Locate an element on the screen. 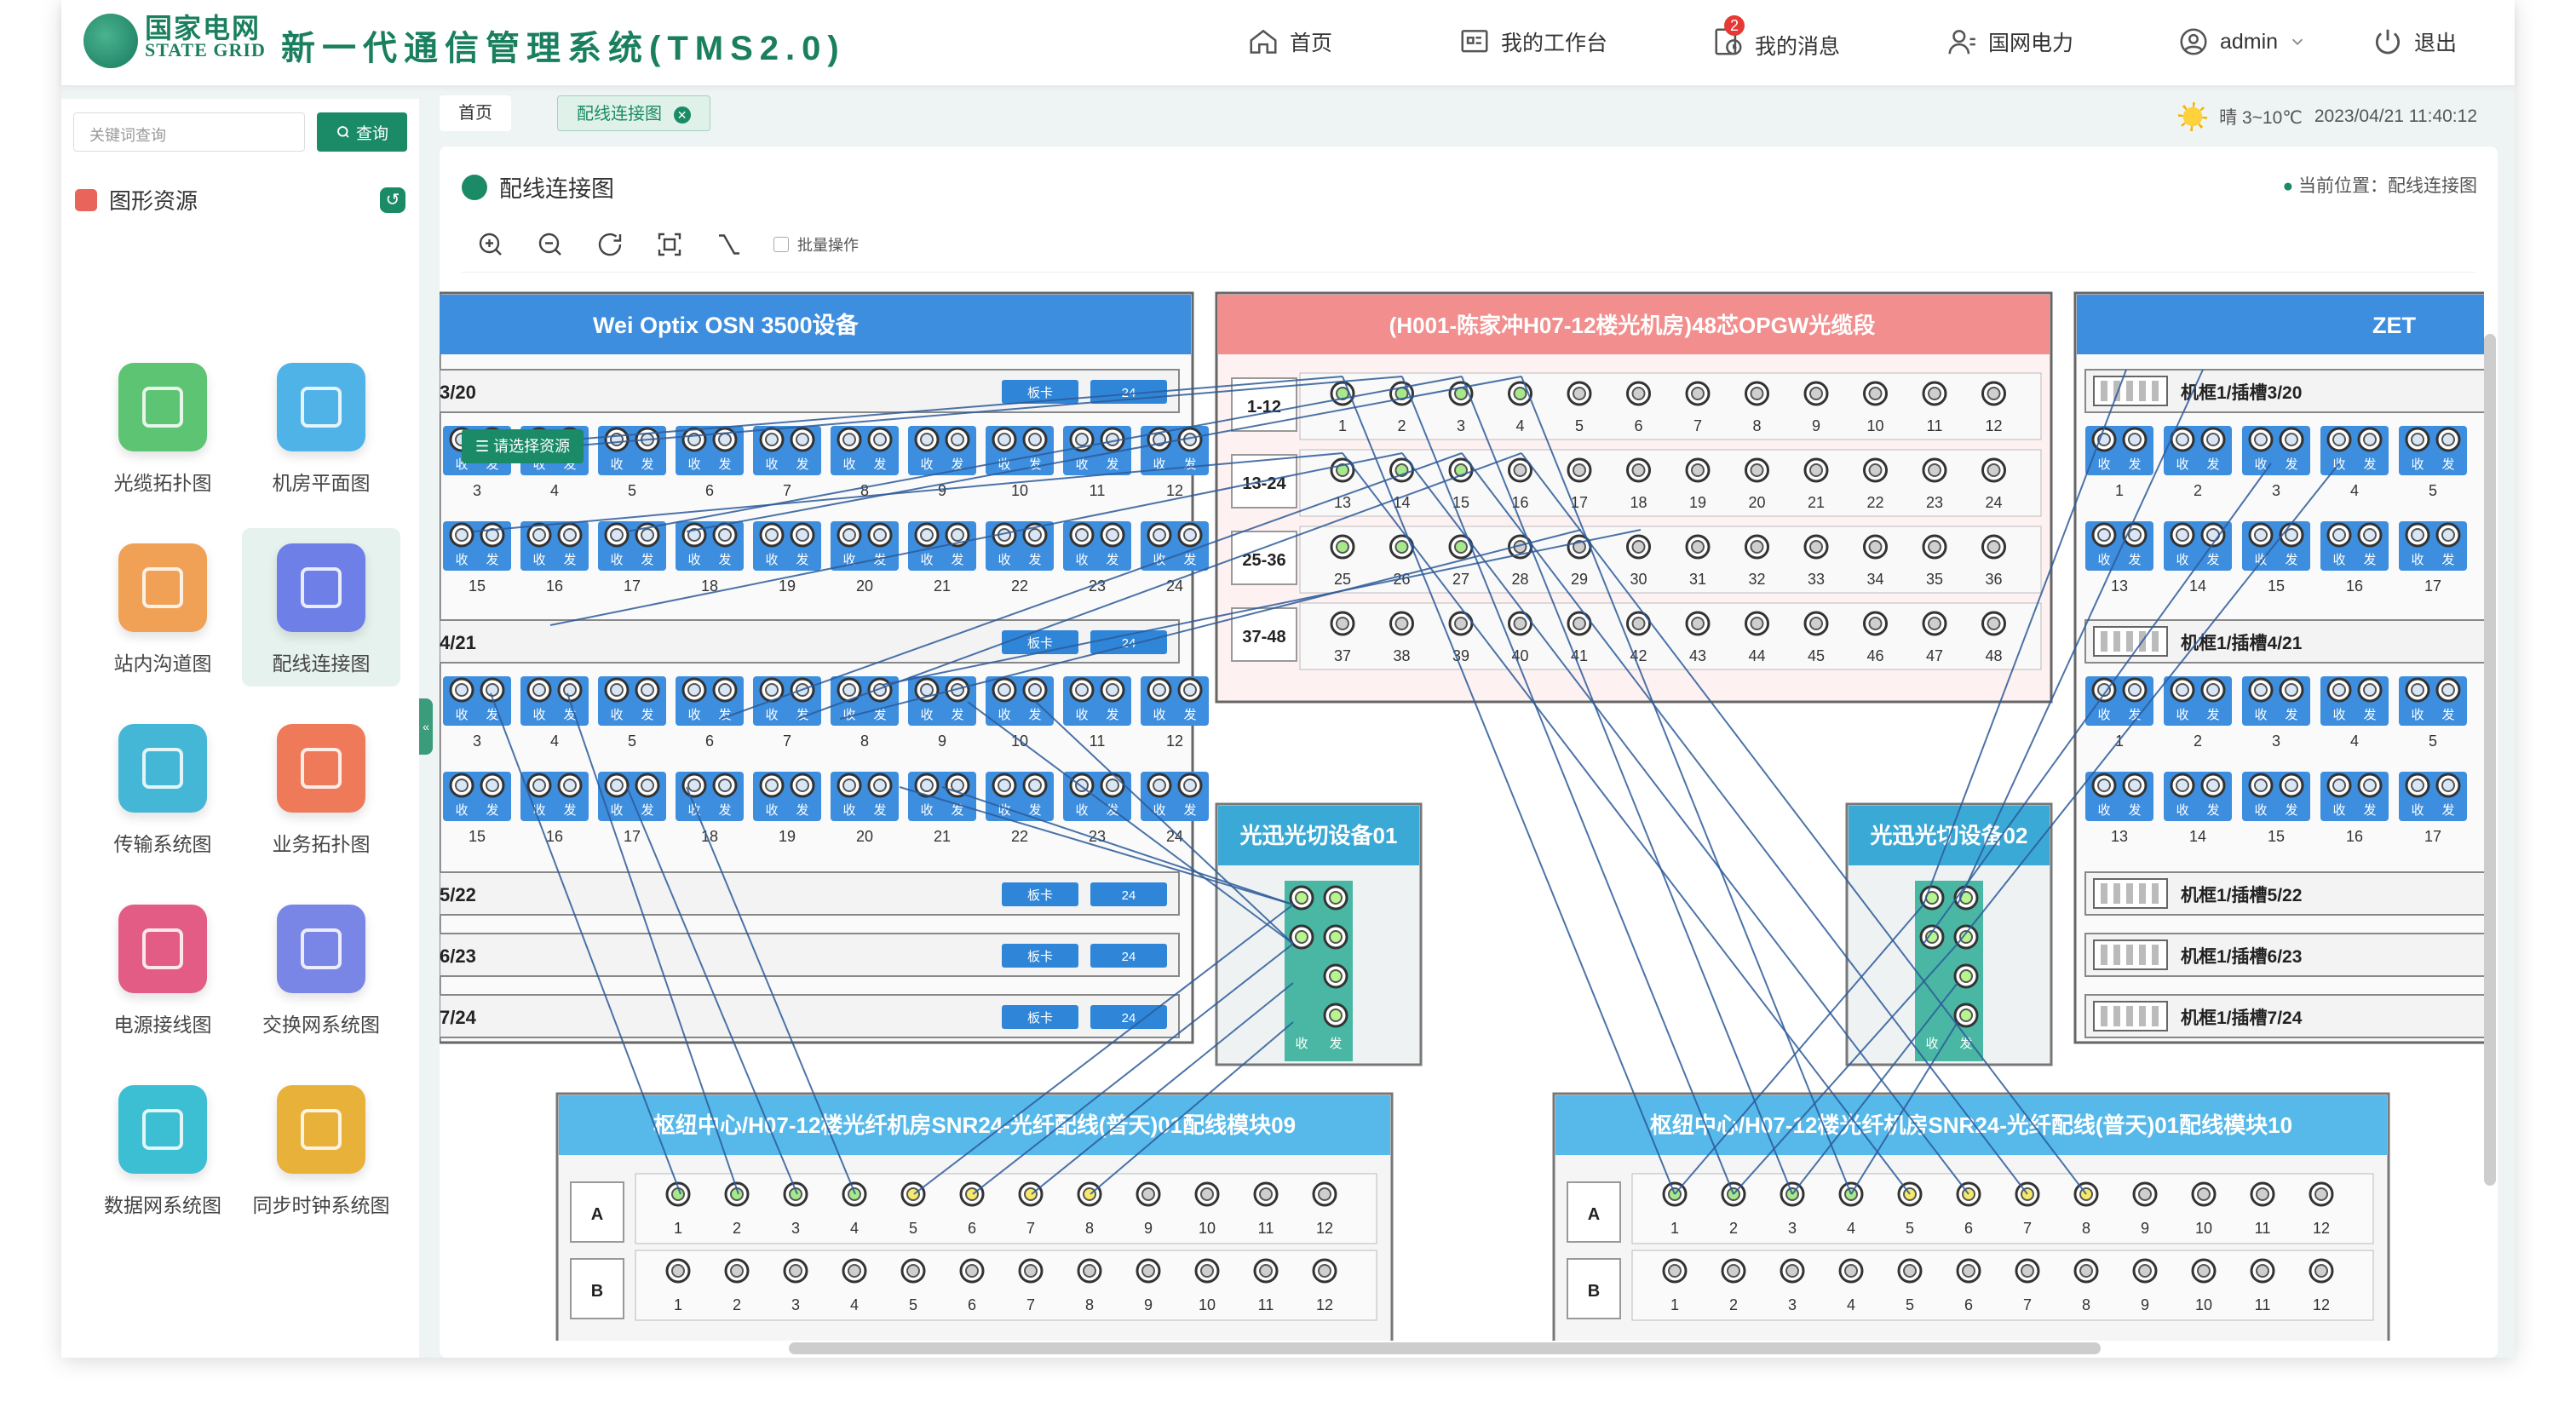 Image resolution: width=2576 pixels, height=1402 pixels. port-number: 21 is located at coordinates (943, 586).